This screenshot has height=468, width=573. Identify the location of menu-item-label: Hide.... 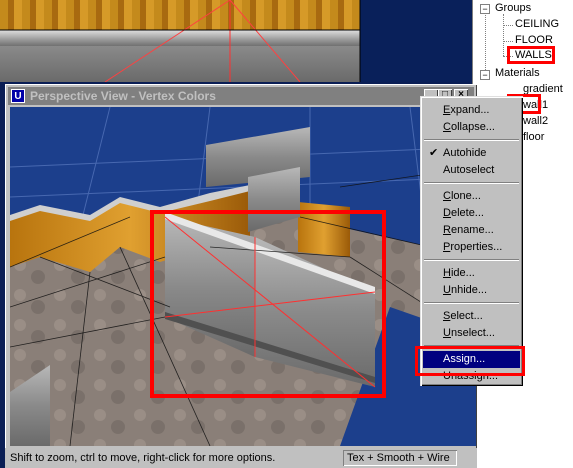
(459, 273).